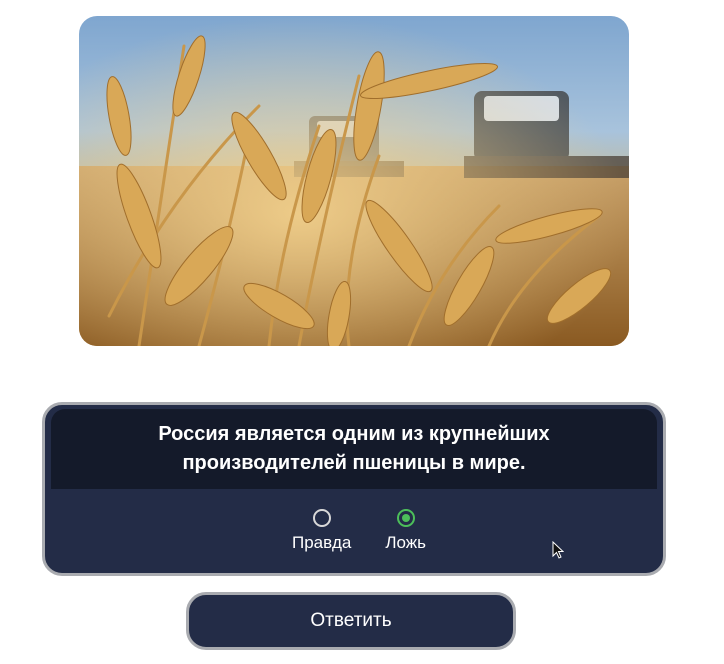  I want to click on radio-false, so click(405, 518).